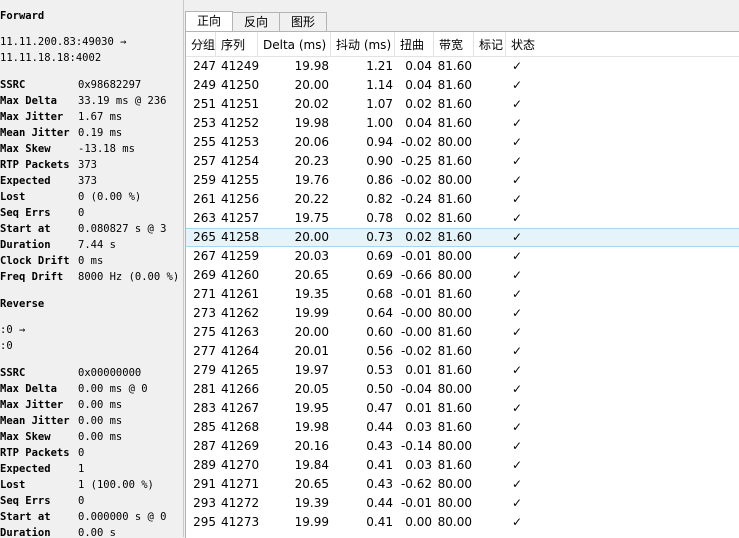  Describe the element at coordinates (416, 142) in the screenshot. I see `cell-skew: -0.02` at that location.